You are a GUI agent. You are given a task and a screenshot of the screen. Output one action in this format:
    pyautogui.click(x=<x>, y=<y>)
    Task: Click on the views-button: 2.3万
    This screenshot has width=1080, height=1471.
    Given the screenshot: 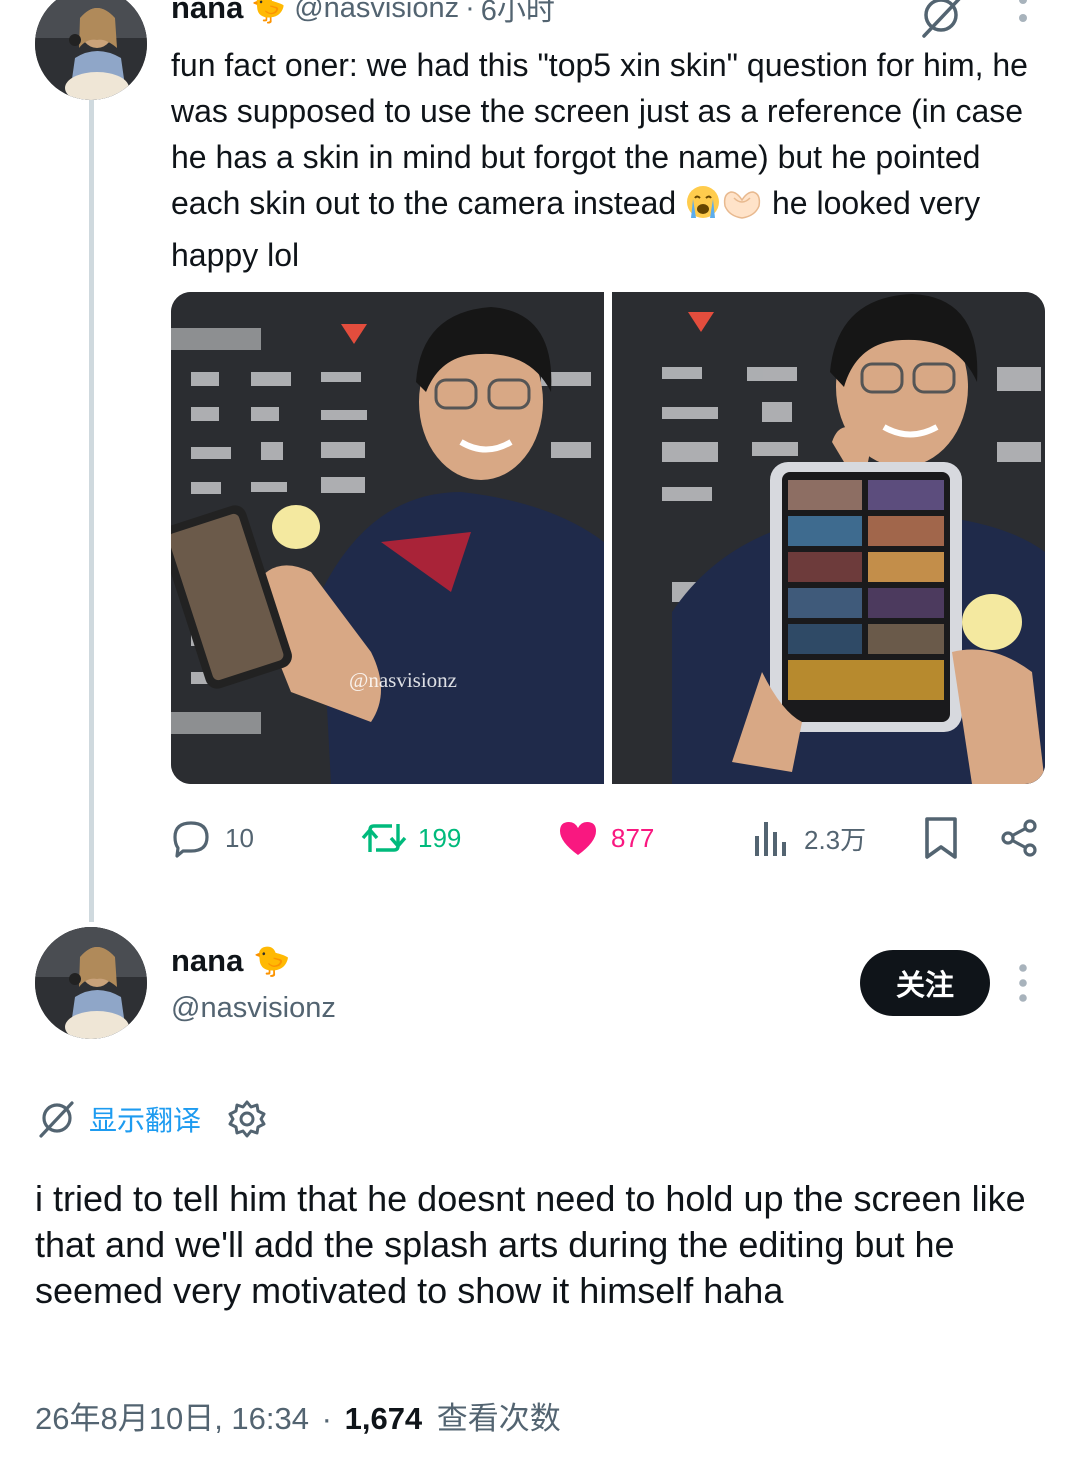 What is the action you would take?
    pyautogui.click(x=809, y=838)
    